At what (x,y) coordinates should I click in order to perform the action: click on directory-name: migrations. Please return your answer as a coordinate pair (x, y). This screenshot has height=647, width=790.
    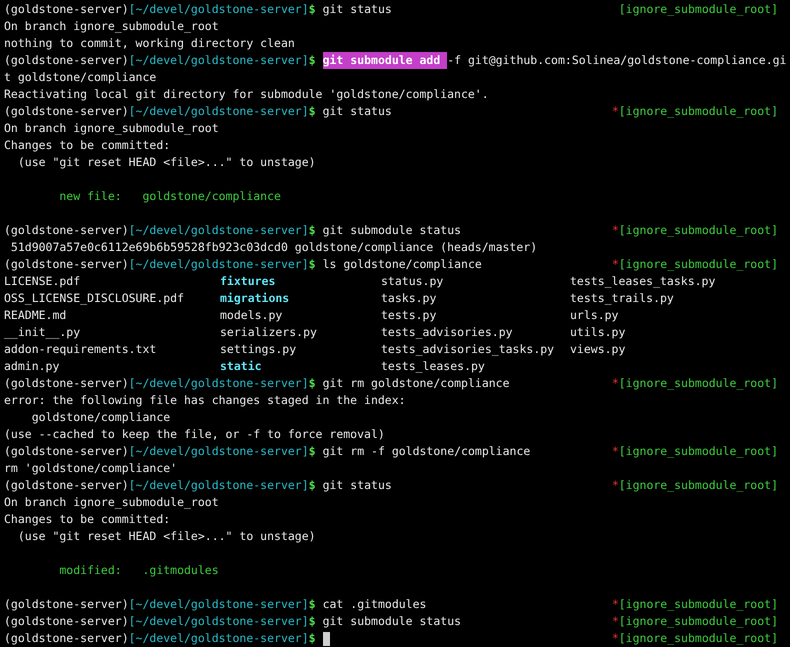
    Looking at the image, I should click on (255, 298).